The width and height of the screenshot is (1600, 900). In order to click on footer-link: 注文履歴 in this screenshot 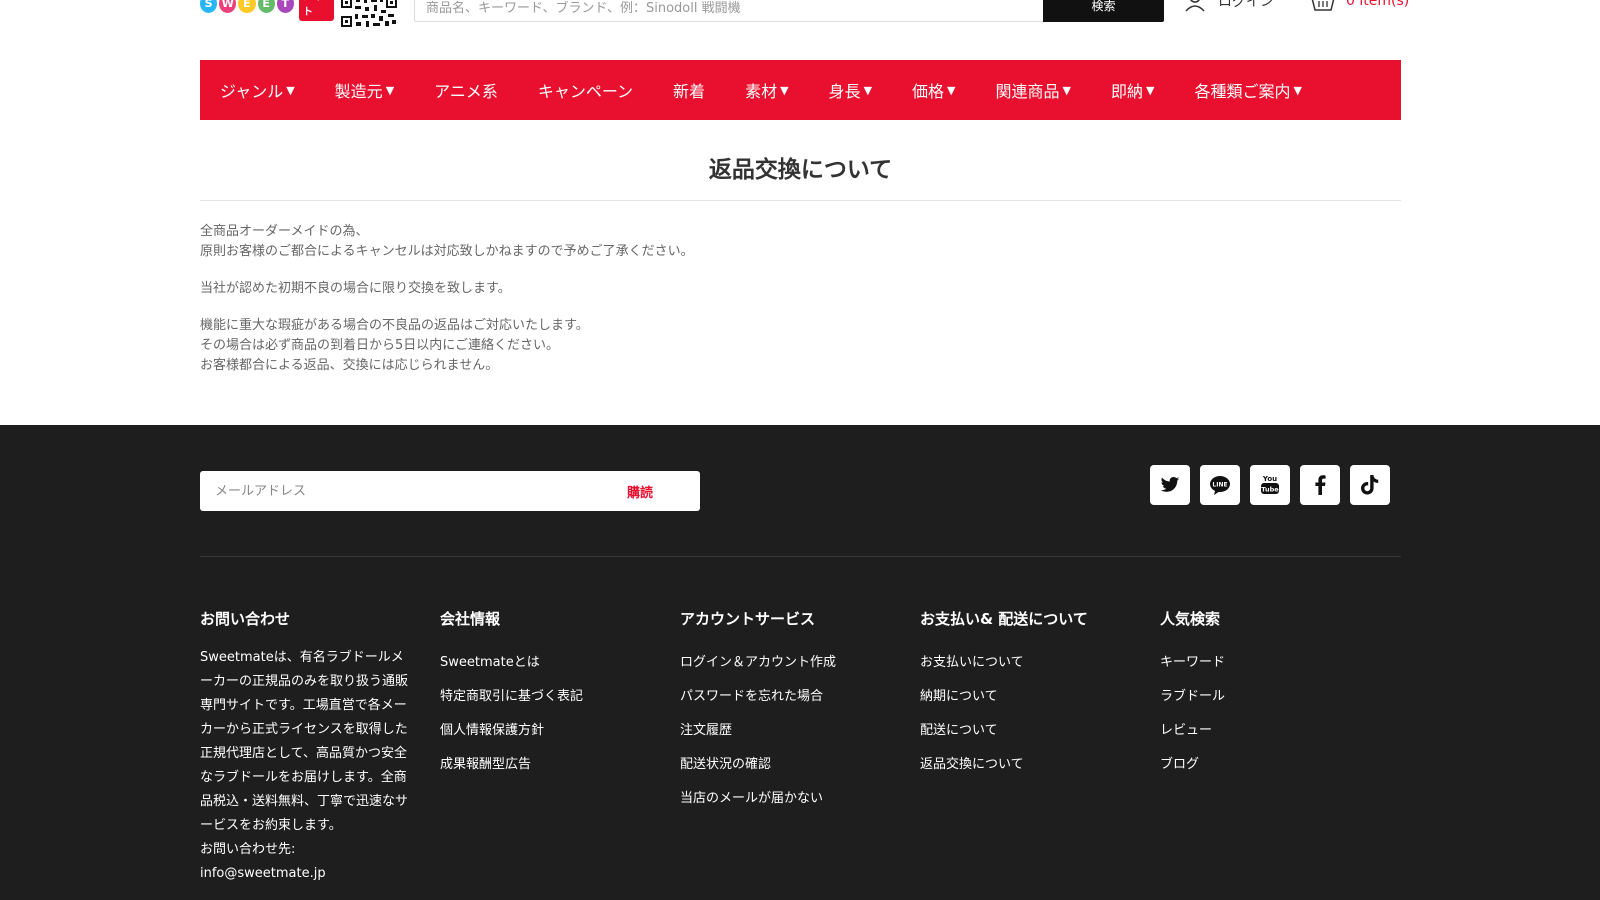, I will do `click(790, 731)`.